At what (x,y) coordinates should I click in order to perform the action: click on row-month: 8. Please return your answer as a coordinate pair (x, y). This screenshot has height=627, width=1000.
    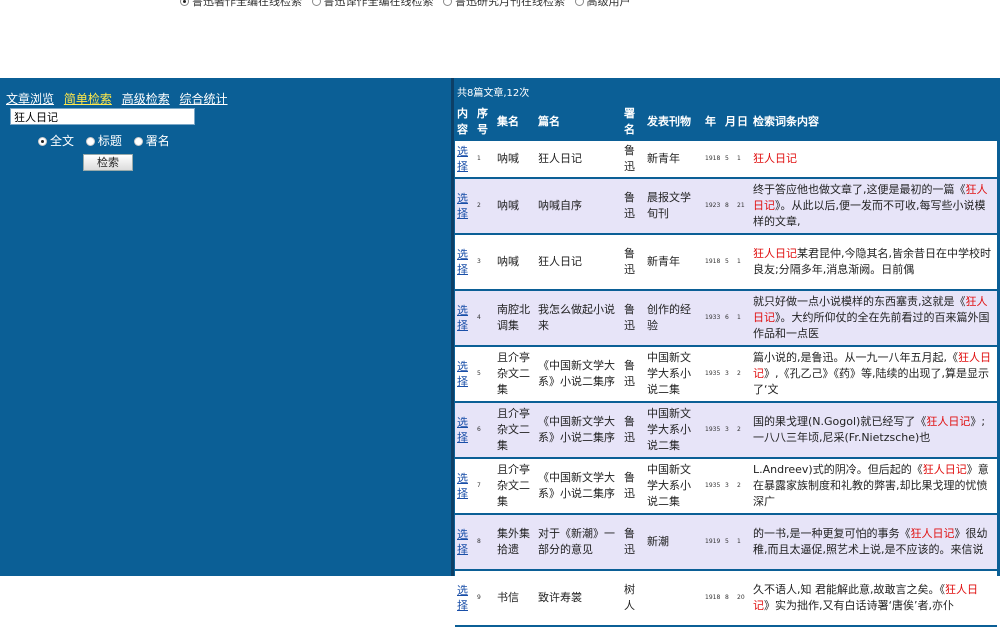
    Looking at the image, I should click on (729, 206).